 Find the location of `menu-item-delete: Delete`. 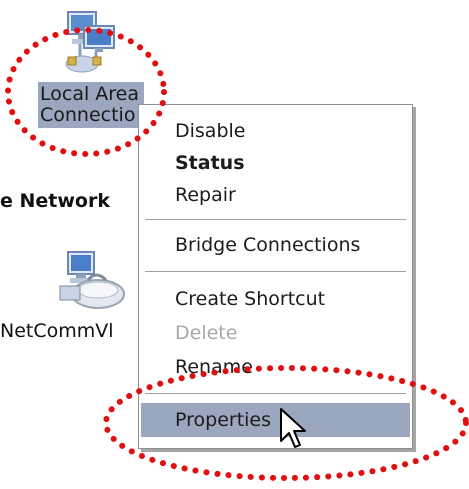

menu-item-delete: Delete is located at coordinates (206, 333).